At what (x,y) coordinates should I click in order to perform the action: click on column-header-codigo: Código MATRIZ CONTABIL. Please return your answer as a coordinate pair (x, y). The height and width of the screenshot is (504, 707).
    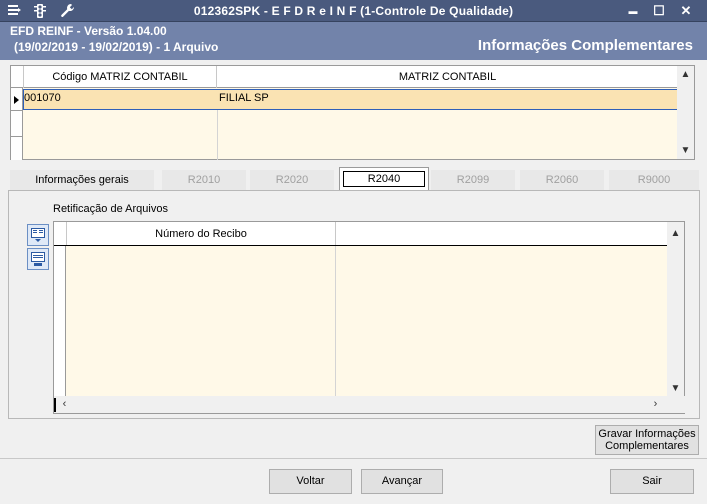
    Looking at the image, I should click on (120, 77).